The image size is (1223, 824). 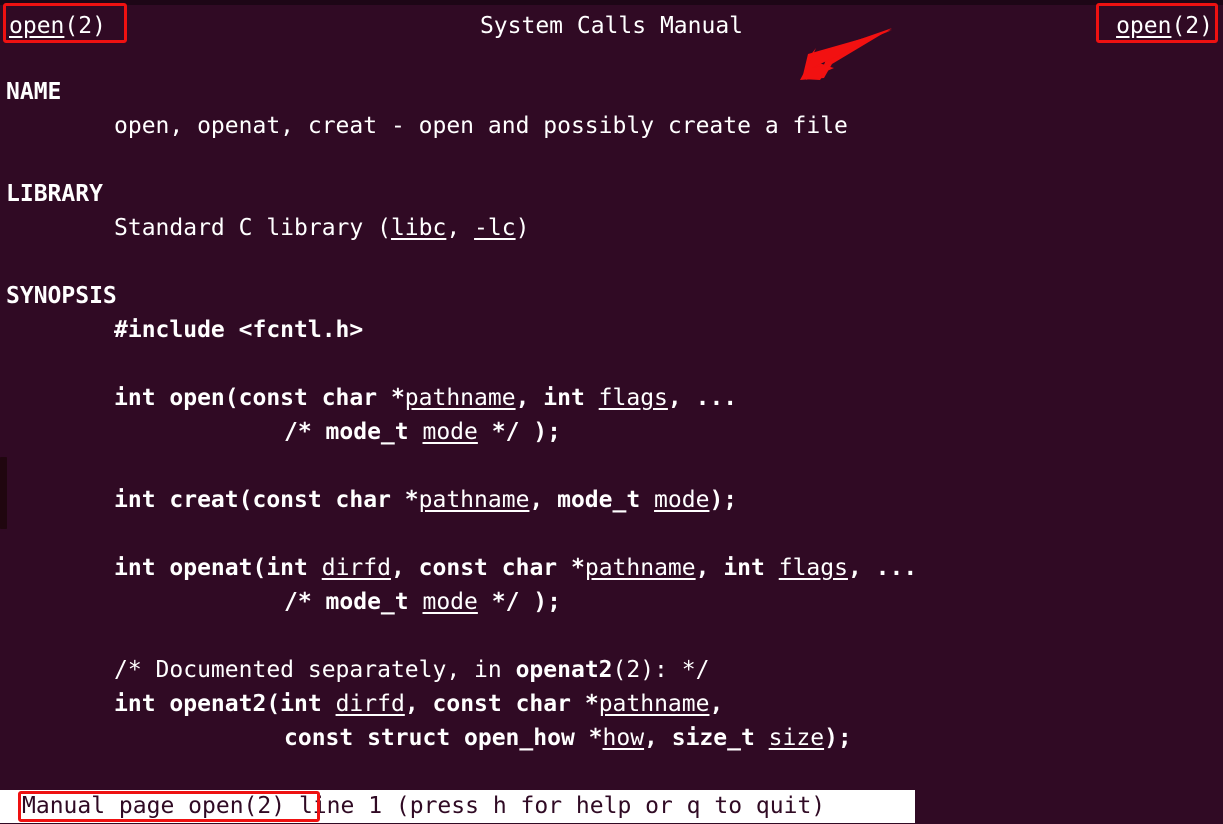 What do you see at coordinates (474, 500) in the screenshot?
I see `creat-param-pathname: pathname` at bounding box center [474, 500].